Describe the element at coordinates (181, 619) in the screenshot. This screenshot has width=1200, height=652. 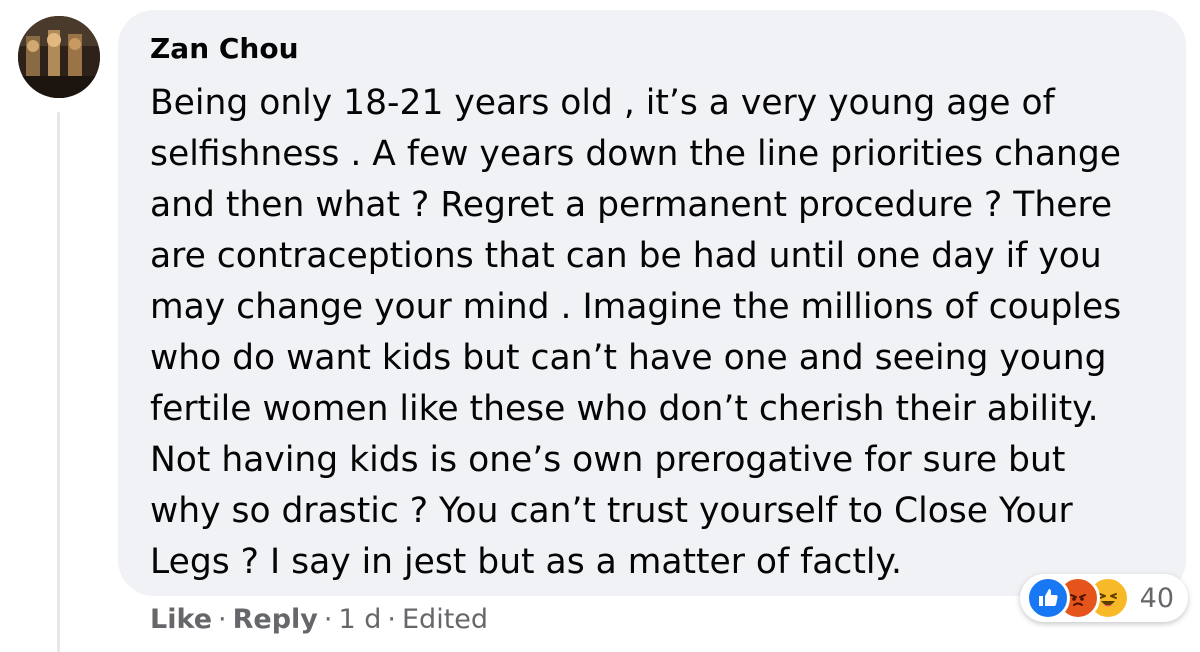
I see `like-button: Like` at that location.